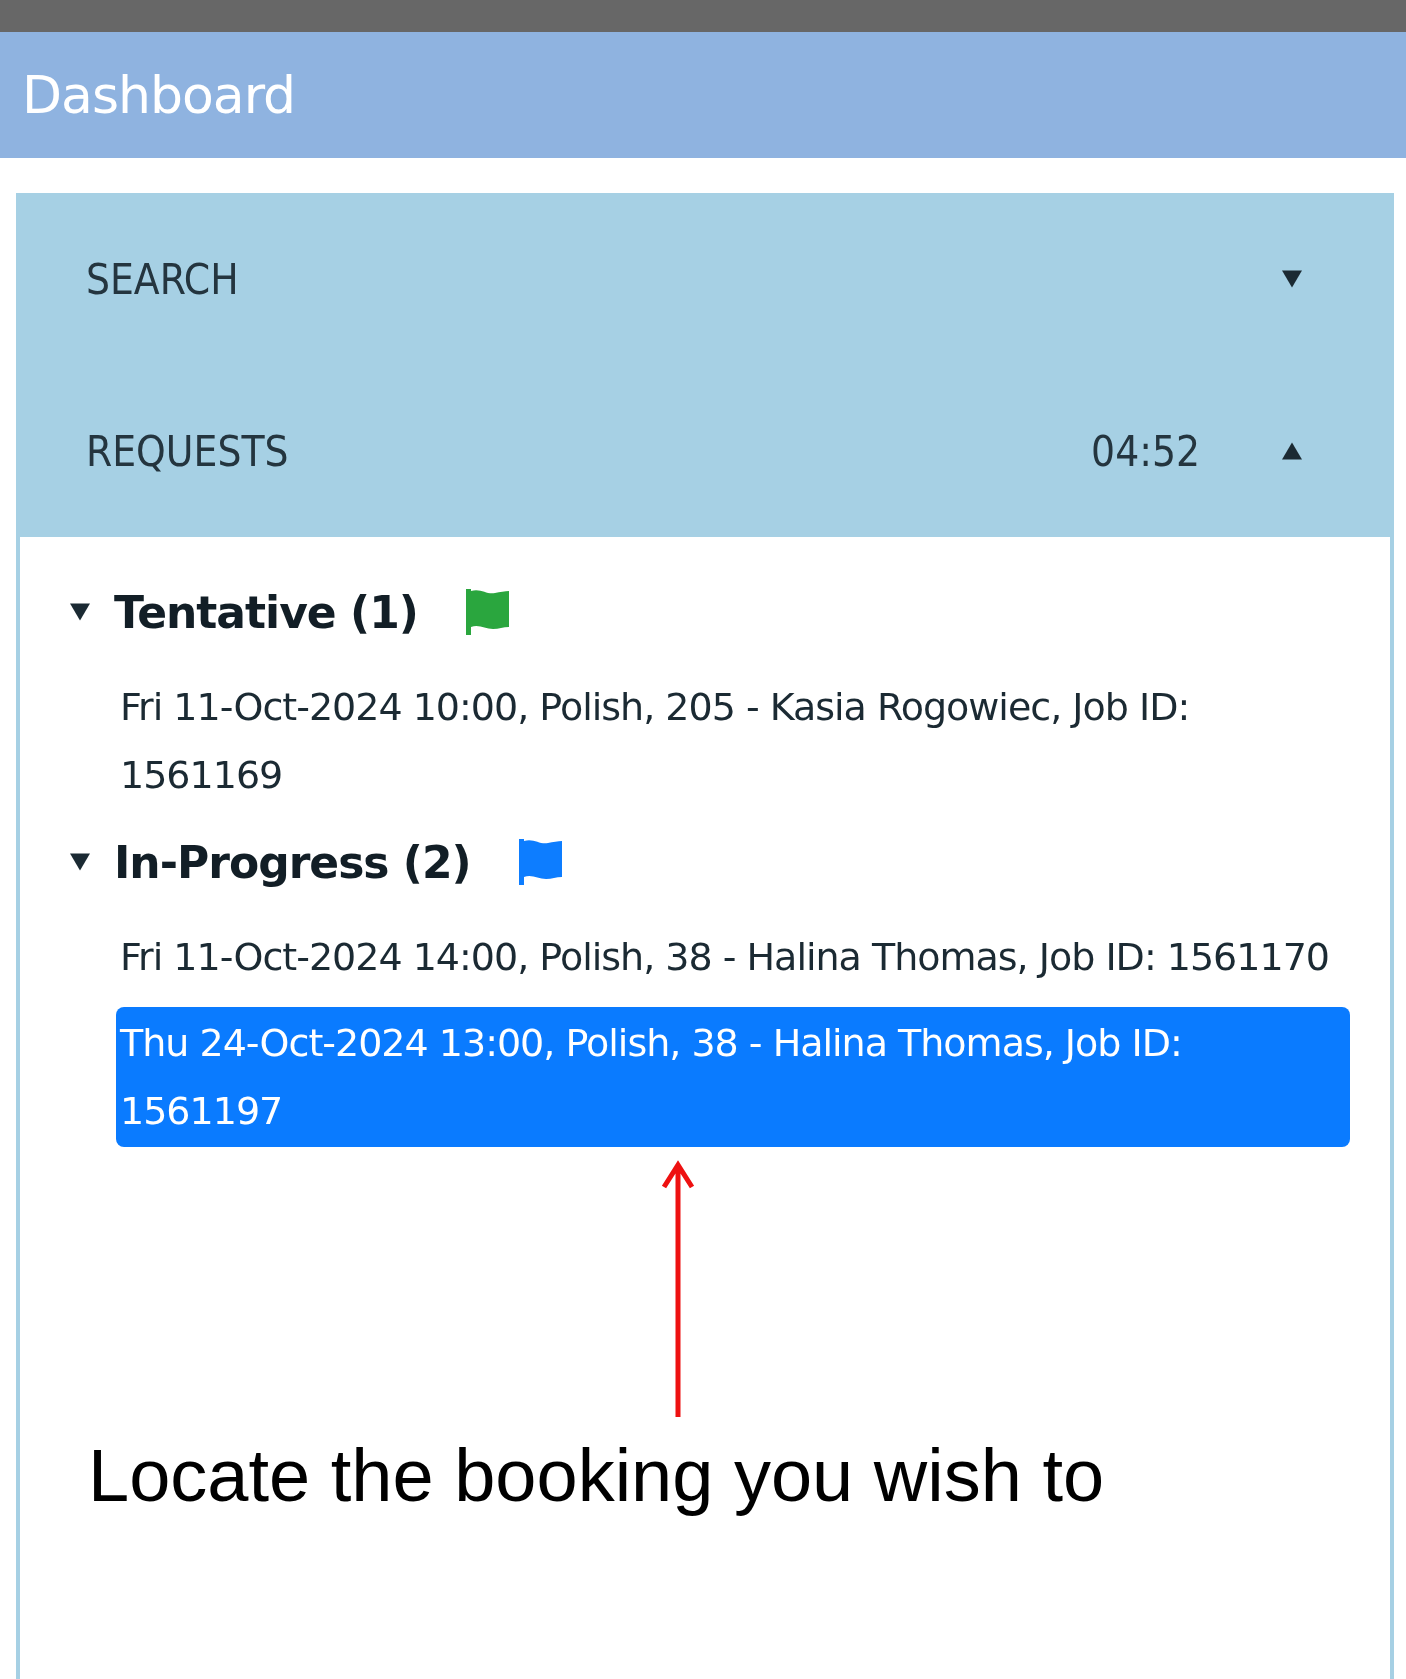 This screenshot has height=1679, width=1406. I want to click on caret-up-icon, so click(1292, 451).